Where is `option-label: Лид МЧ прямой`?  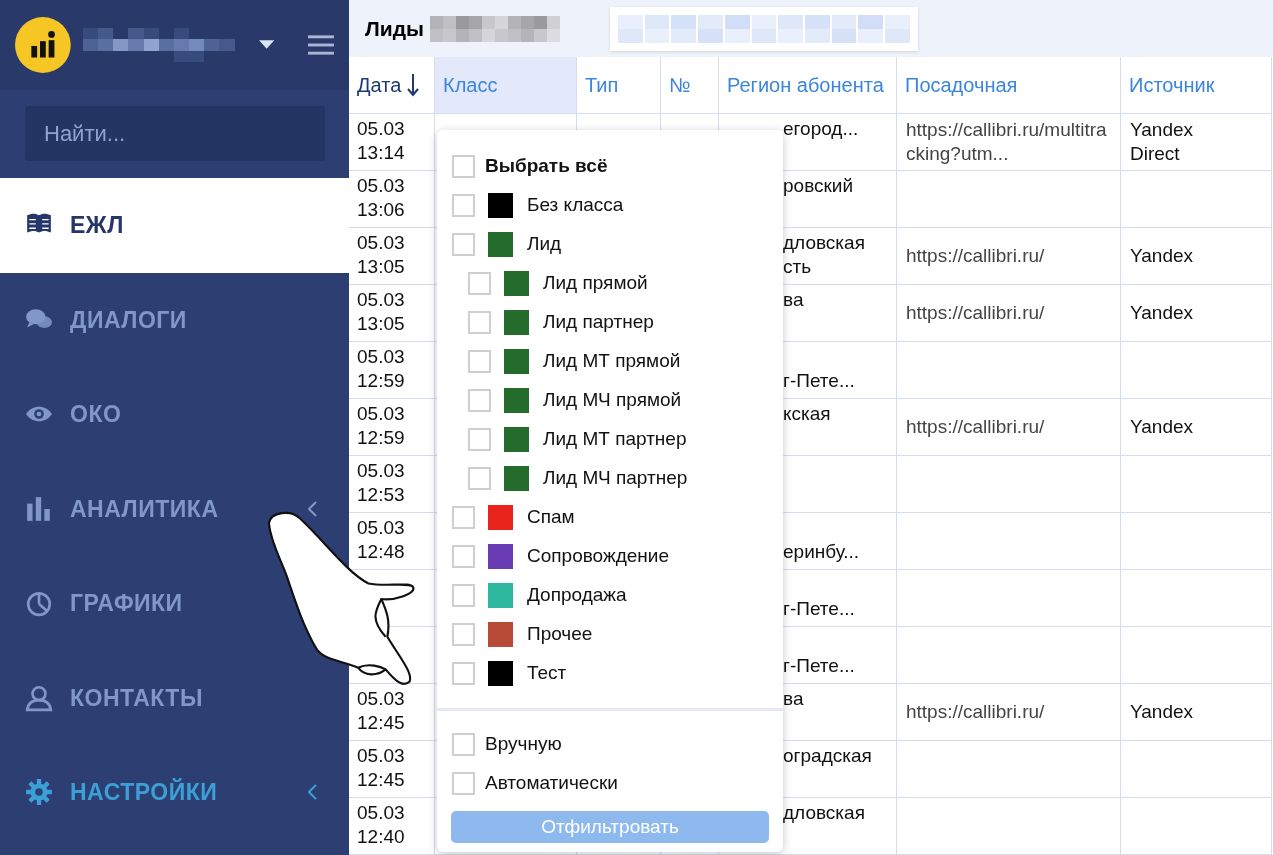
option-label: Лид МЧ прямой is located at coordinates (612, 400).